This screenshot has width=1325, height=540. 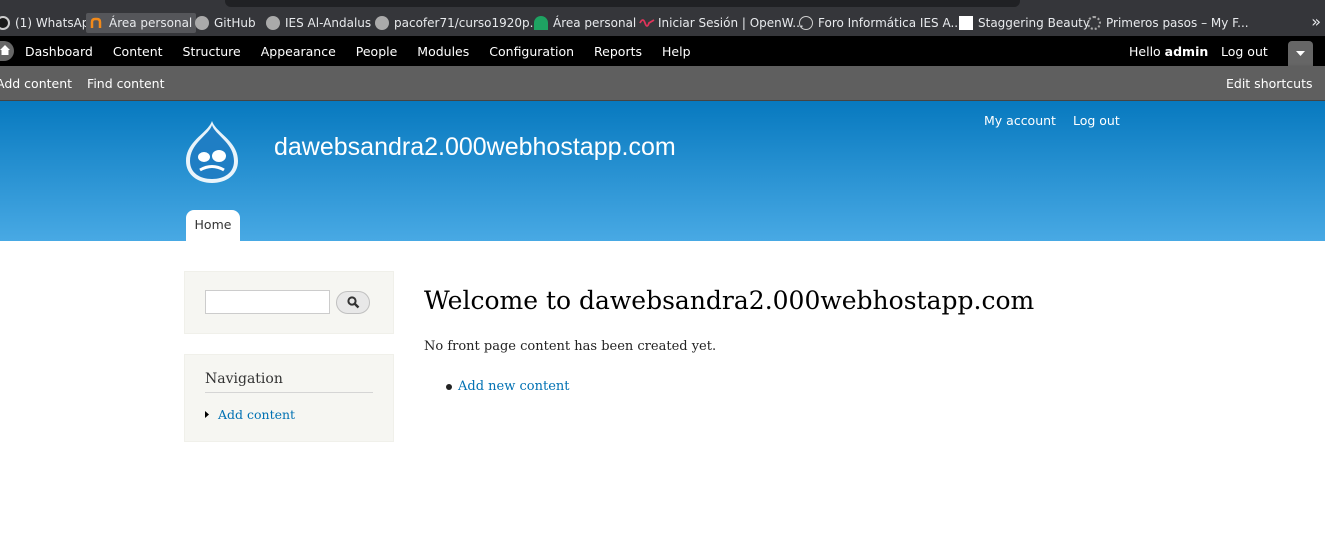 I want to click on home-icon, so click(x=5, y=50).